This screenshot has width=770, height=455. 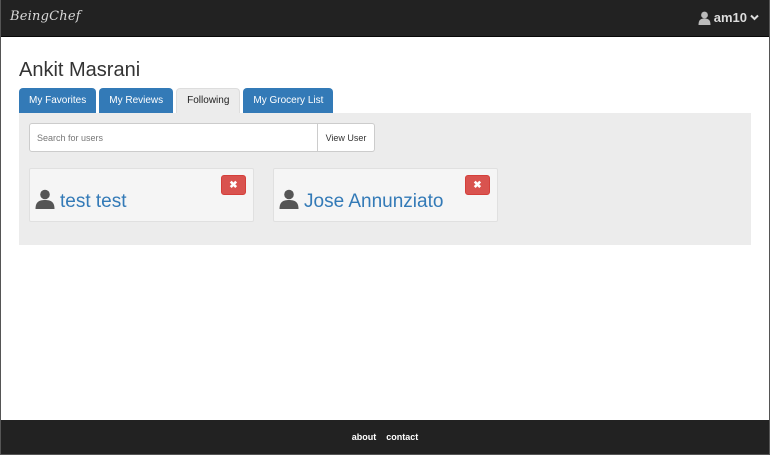 I want to click on user-menu-toggle: am10, so click(x=728, y=17).